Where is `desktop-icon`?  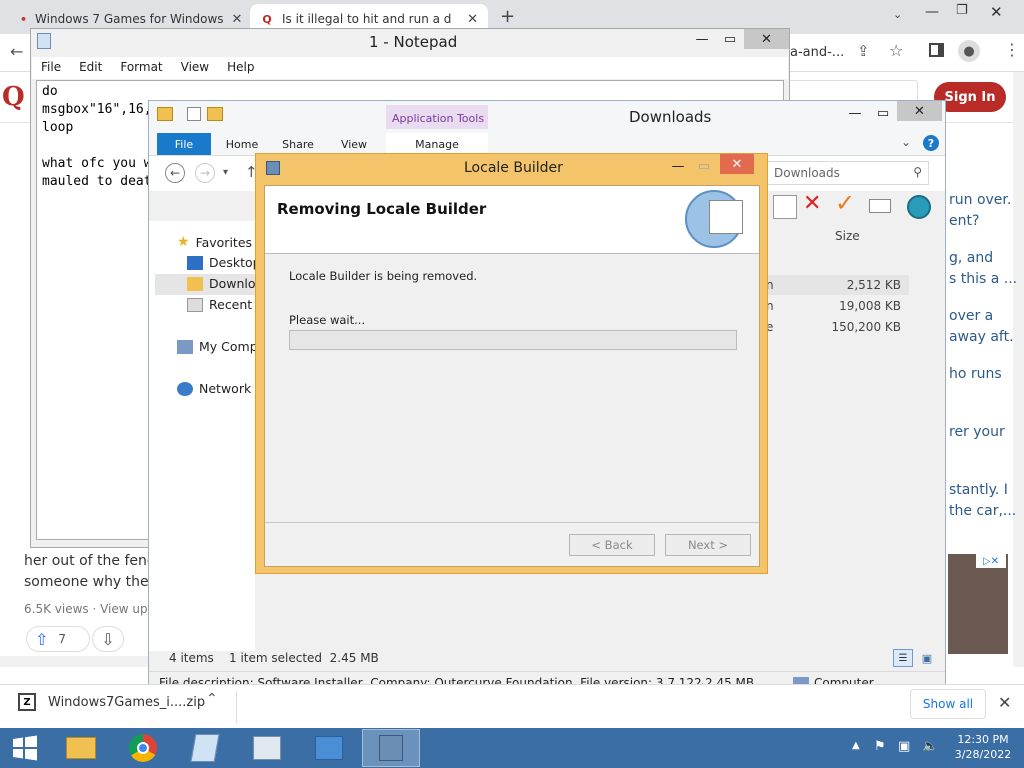
desktop-icon is located at coordinates (195, 262).